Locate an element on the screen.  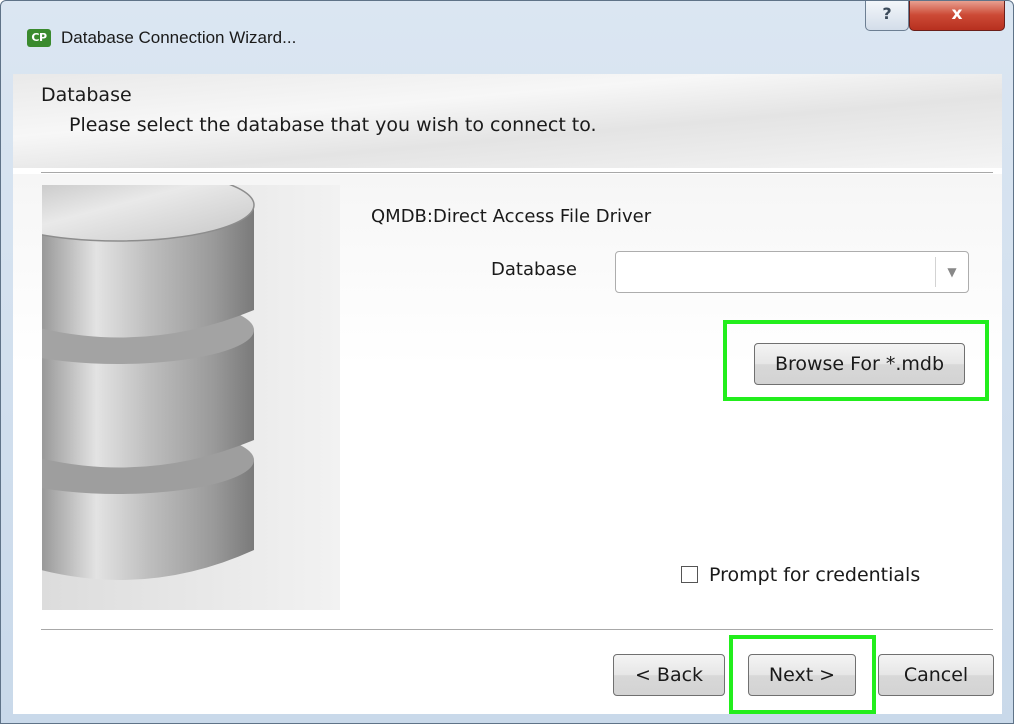
database-select: ▼ is located at coordinates (792, 272).